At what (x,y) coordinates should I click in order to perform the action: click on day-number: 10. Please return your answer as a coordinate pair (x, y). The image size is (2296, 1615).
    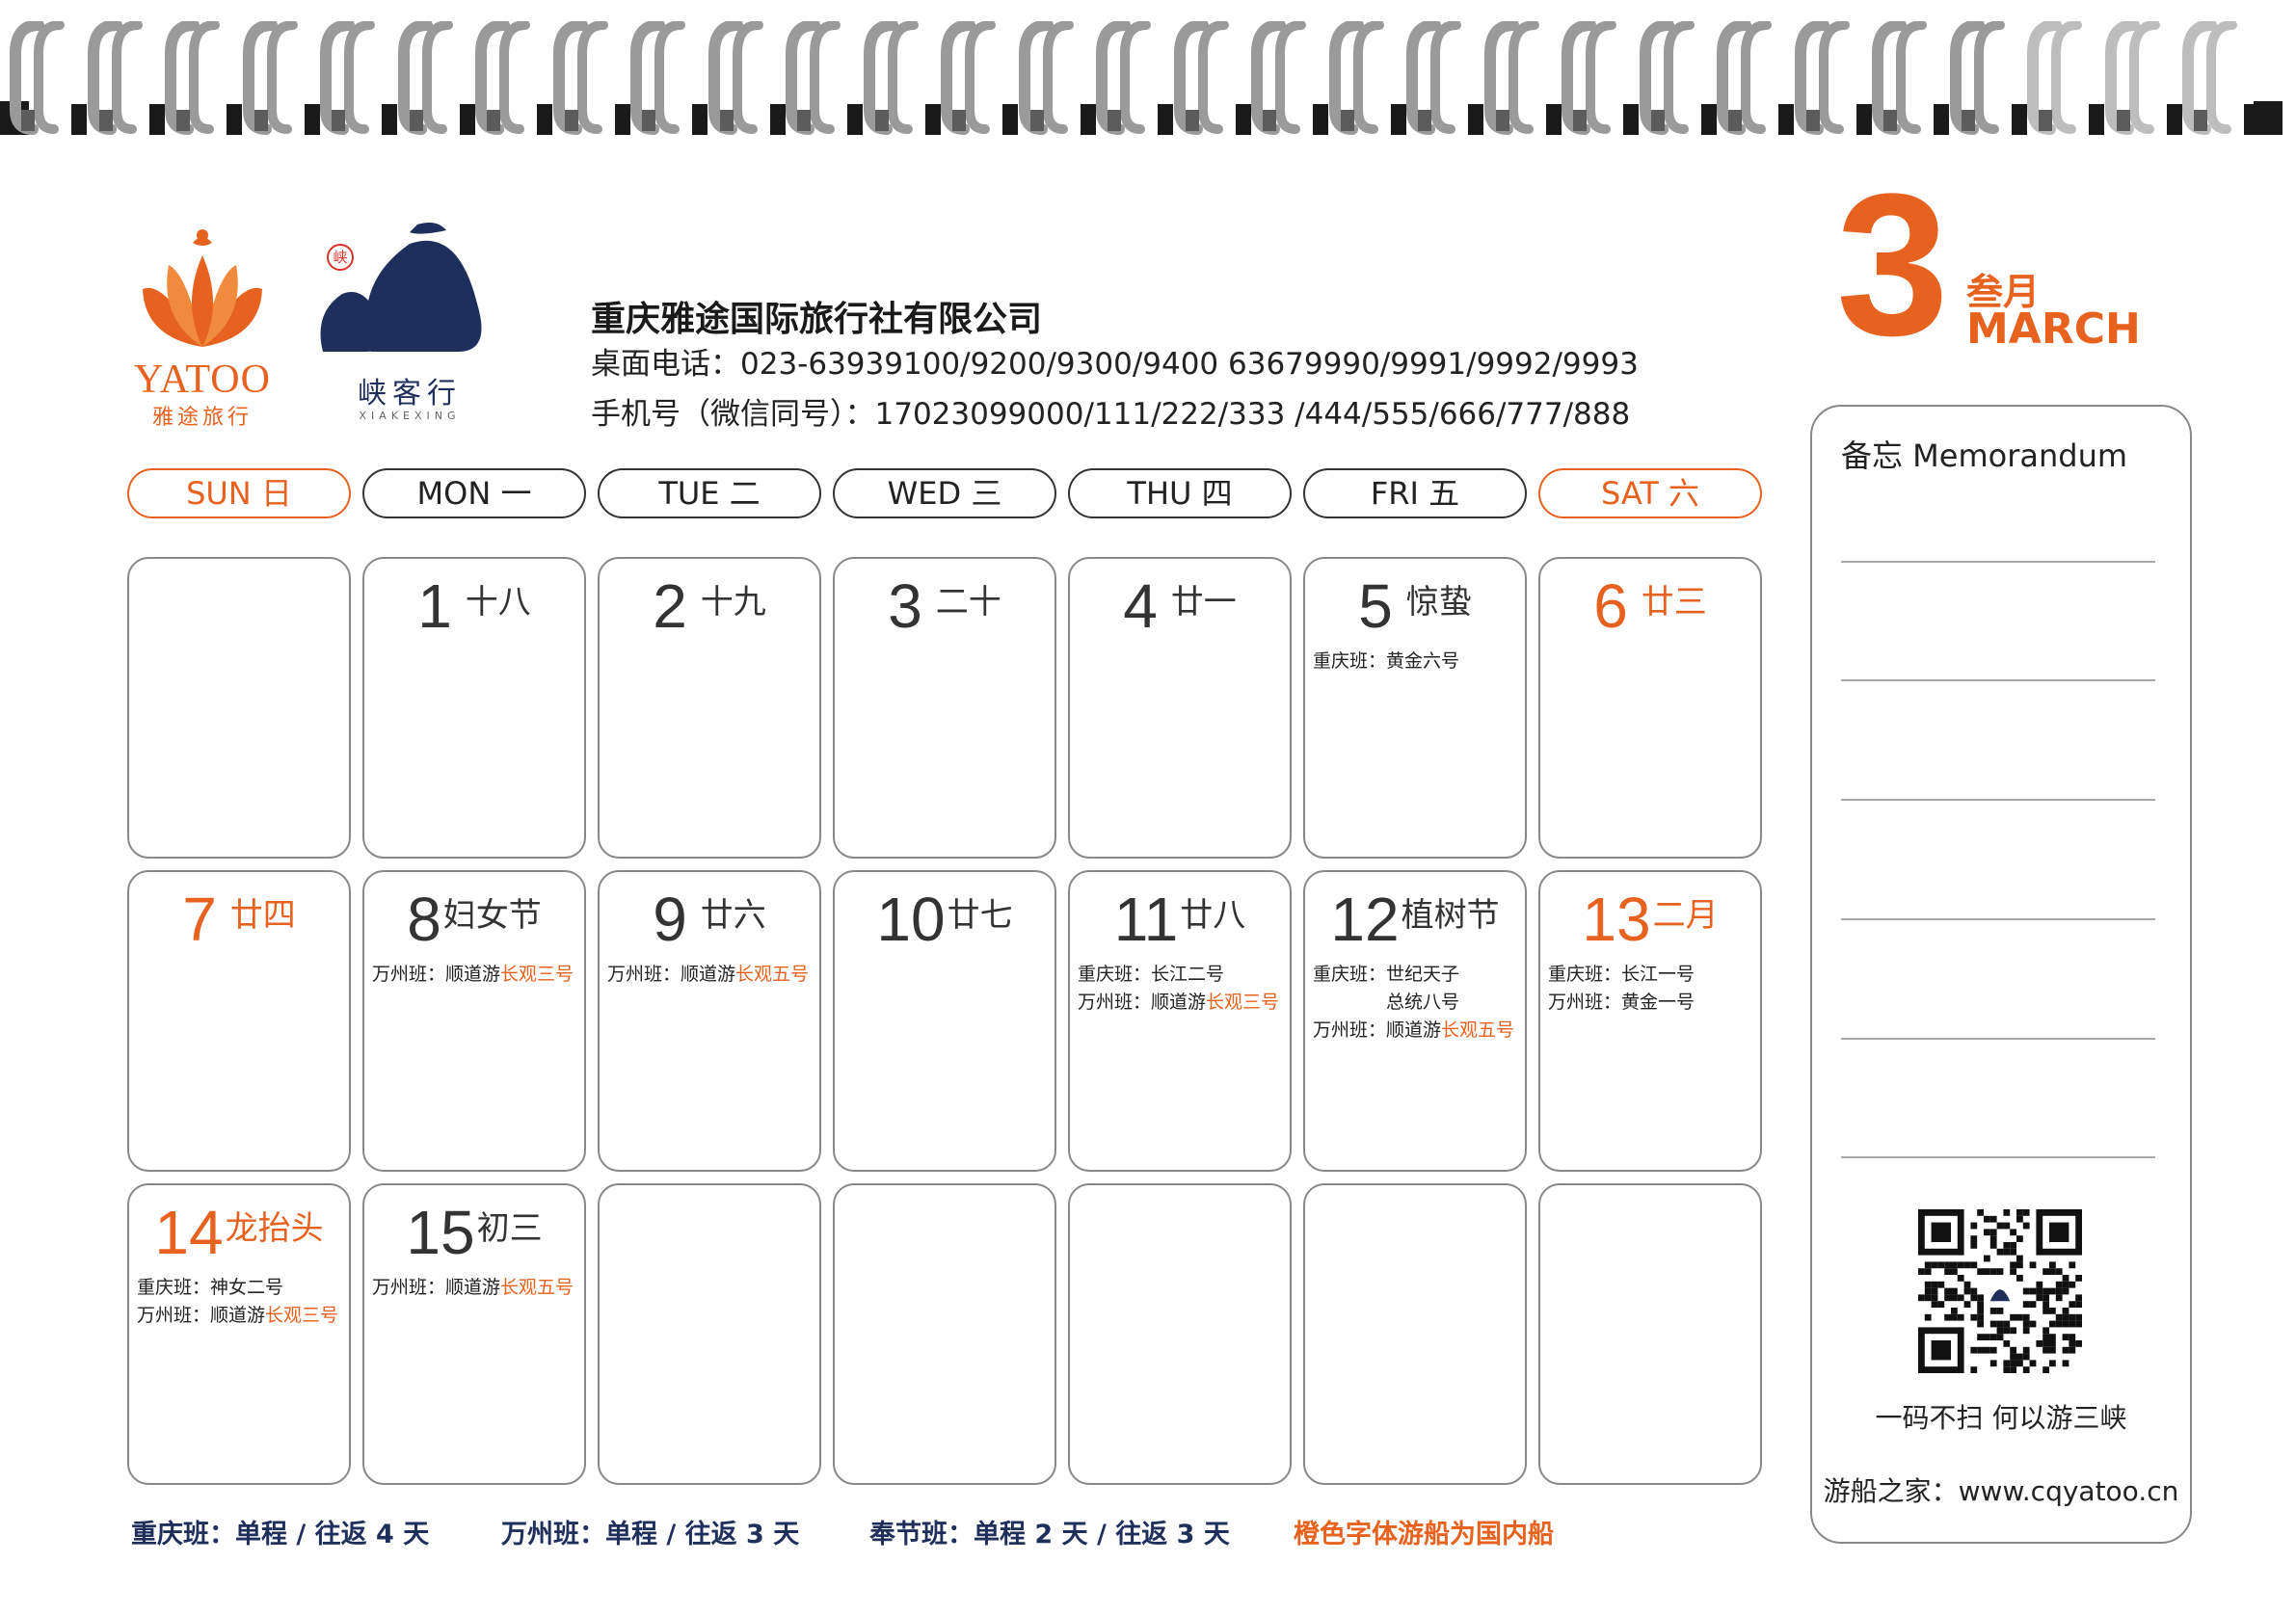
    Looking at the image, I should click on (911, 919).